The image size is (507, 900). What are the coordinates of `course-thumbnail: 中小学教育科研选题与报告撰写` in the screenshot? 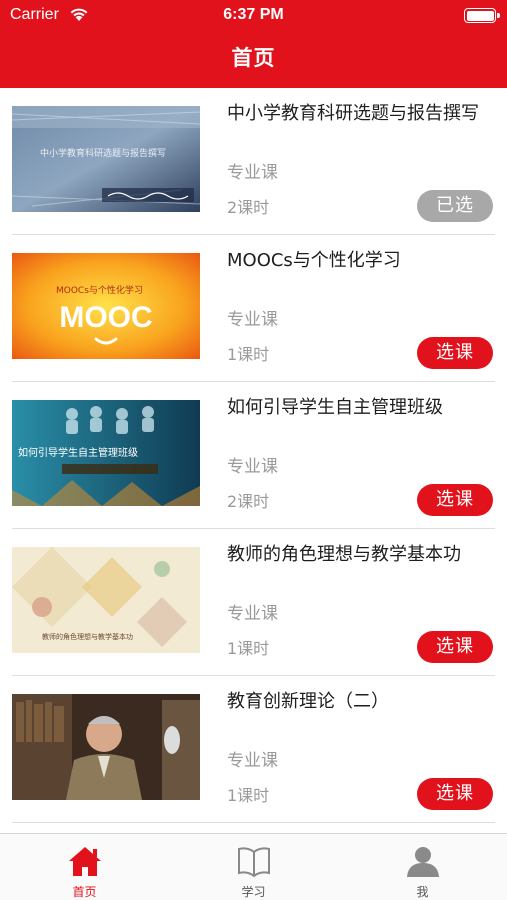 It's located at (106, 159).